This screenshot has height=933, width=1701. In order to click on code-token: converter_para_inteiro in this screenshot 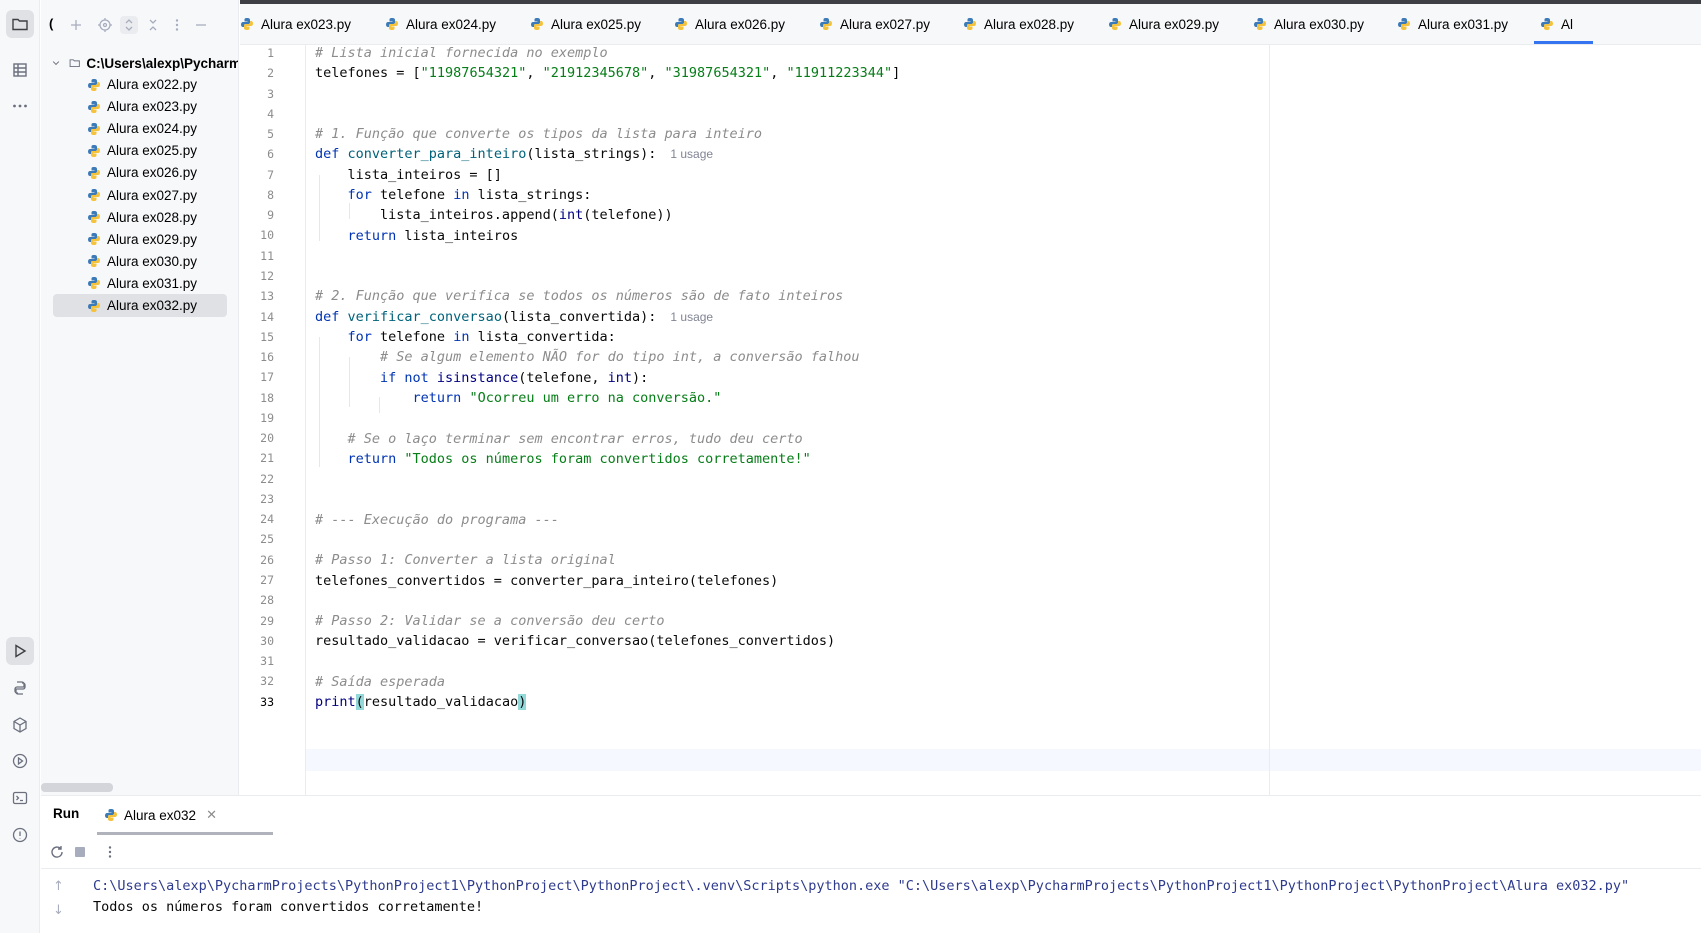, I will do `click(437, 154)`.